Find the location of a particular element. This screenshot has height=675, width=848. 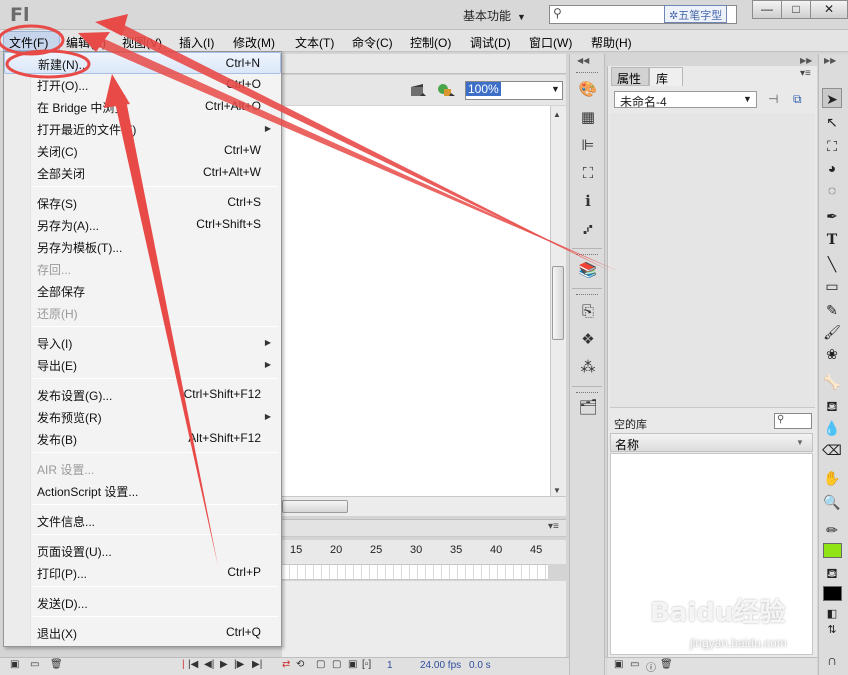

free-transform-tool-icon: ⛶ is located at coordinates (832, 146).